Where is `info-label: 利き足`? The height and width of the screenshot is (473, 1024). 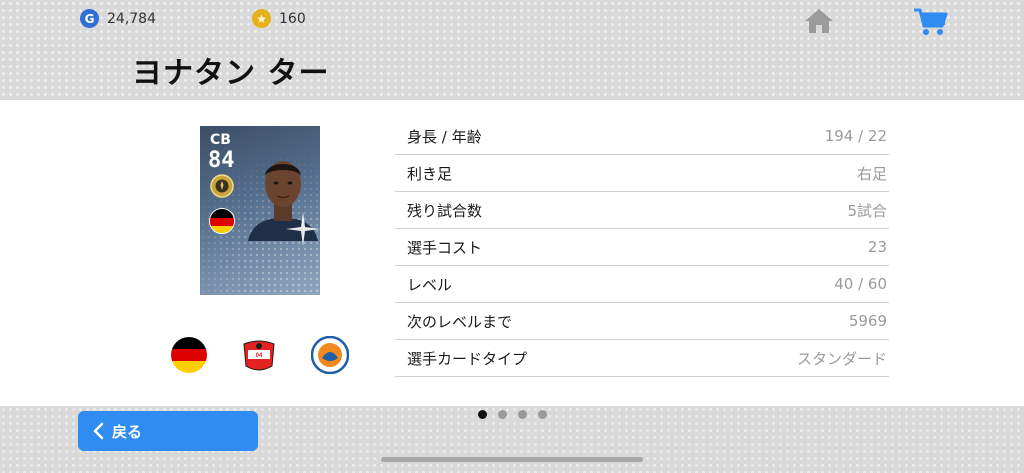 info-label: 利き足 is located at coordinates (430, 173).